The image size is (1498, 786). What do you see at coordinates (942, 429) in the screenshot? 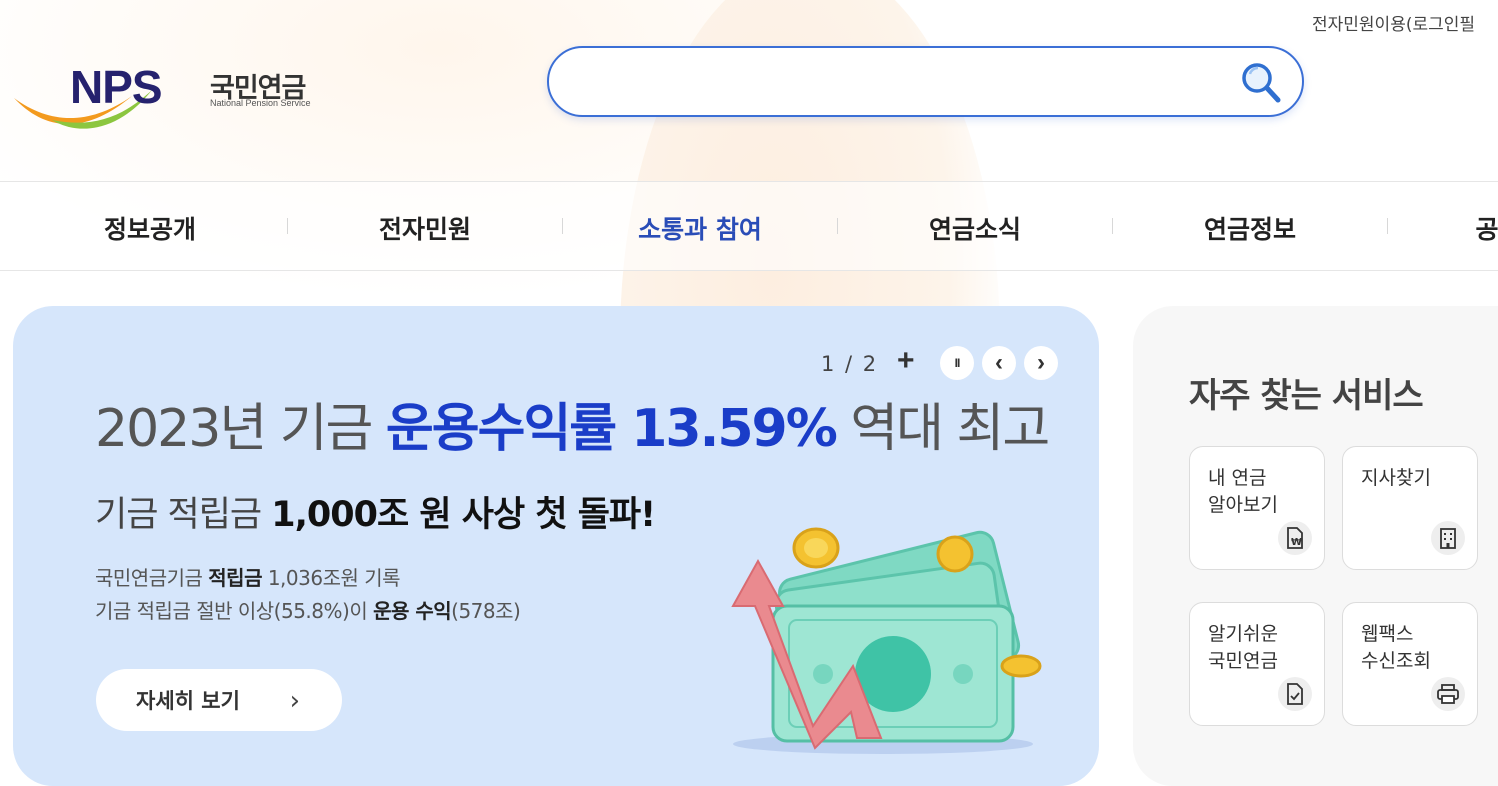
I see `banner-title-suffix: 역대 최고` at bounding box center [942, 429].